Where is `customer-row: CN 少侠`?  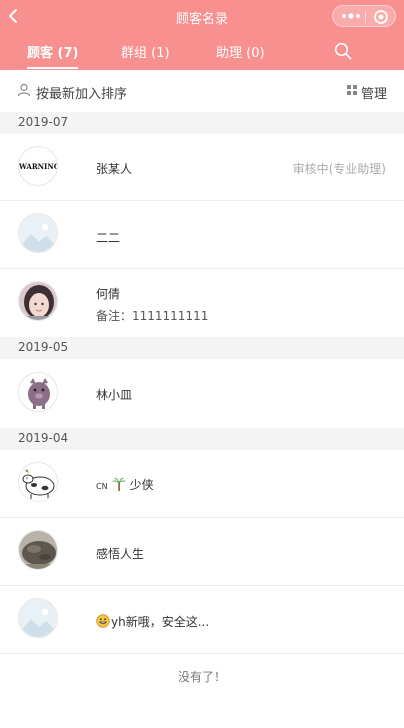
customer-row: CN 少侠 is located at coordinates (202, 484).